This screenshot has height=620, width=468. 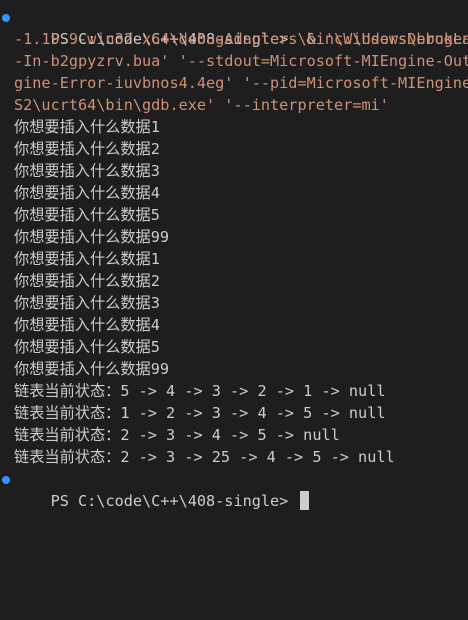 I want to click on text-cursor, so click(x=305, y=500).